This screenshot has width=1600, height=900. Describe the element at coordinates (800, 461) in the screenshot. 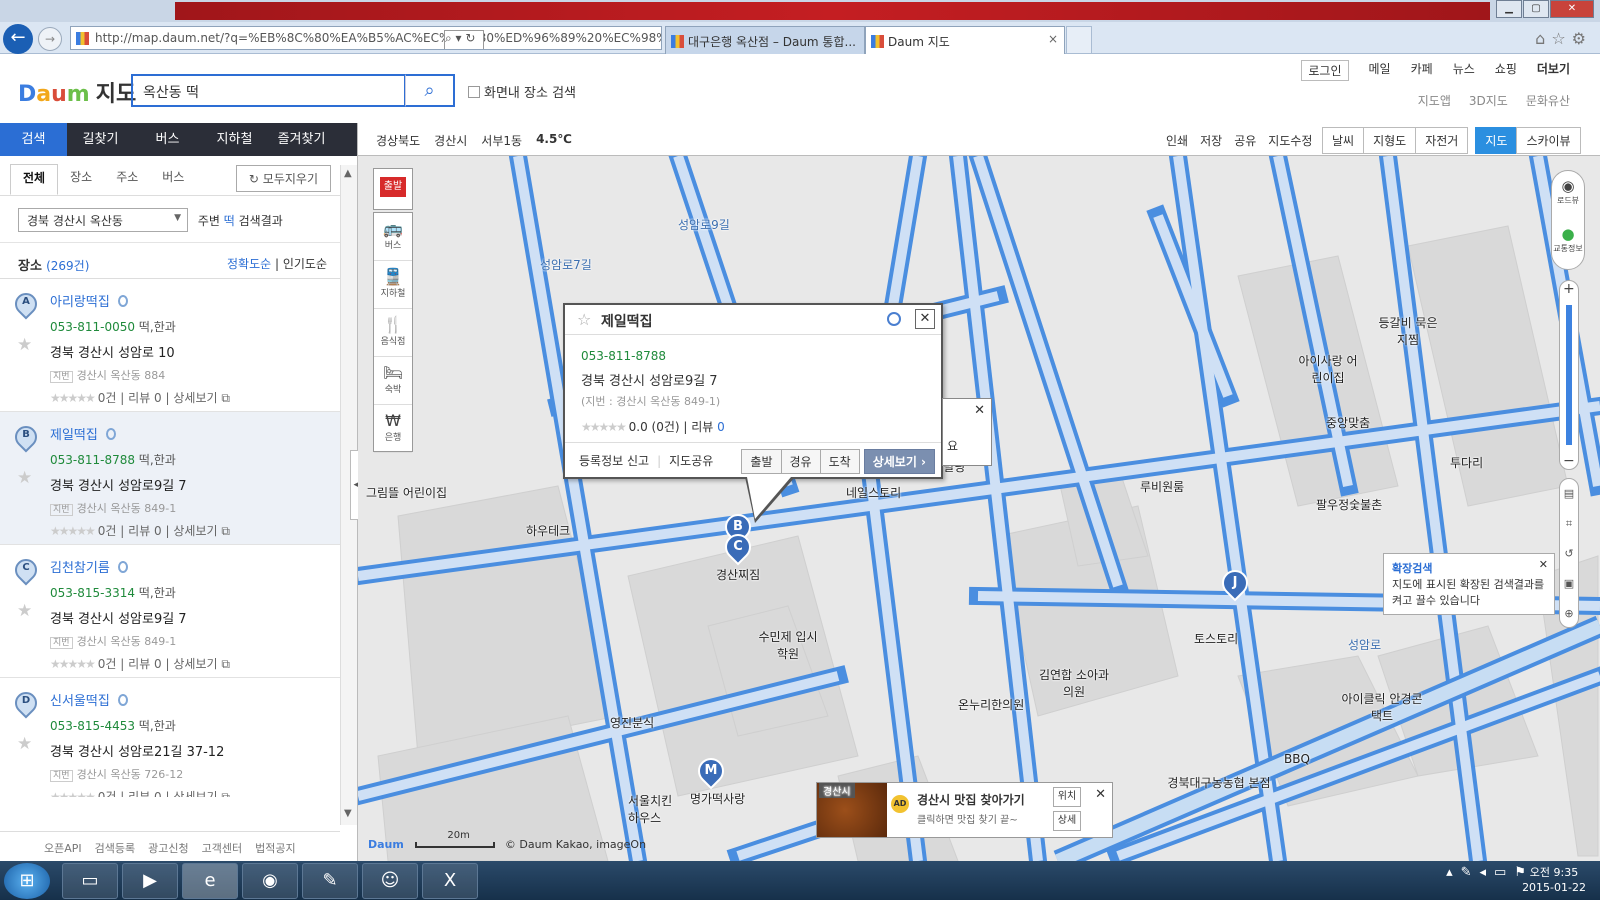

I see `route-via-button: 경유` at that location.